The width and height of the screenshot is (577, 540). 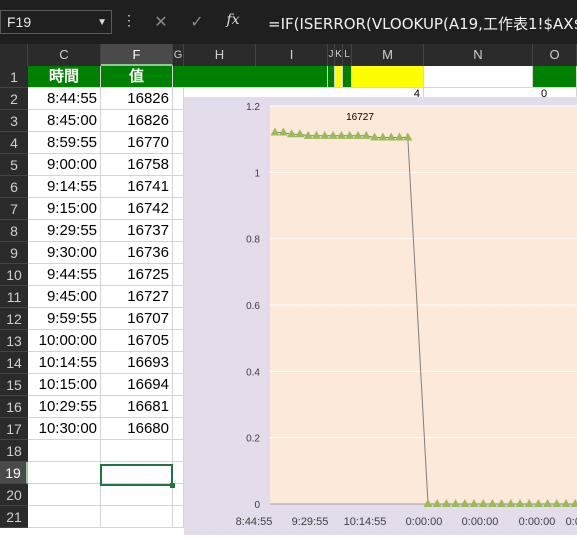 I want to click on cell-value: 16741, so click(x=137, y=187).